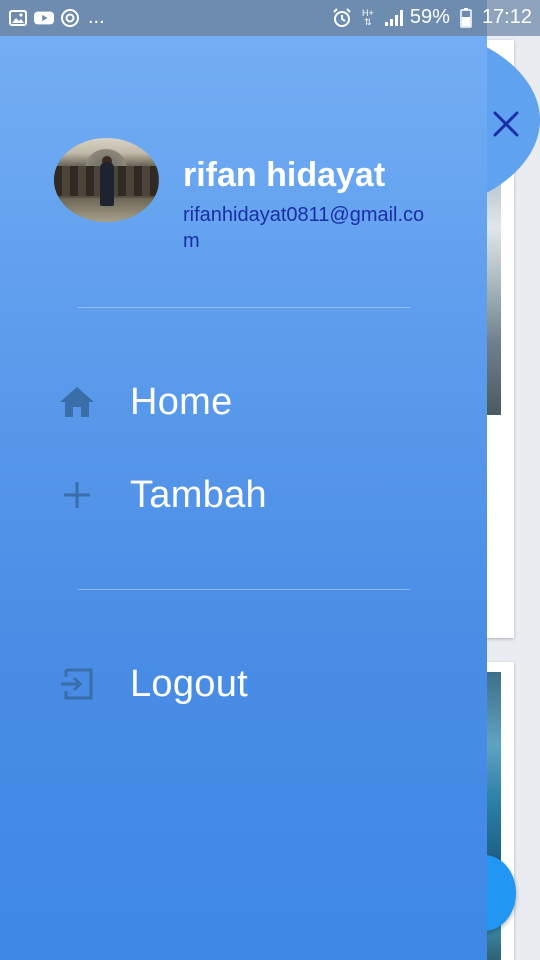  I want to click on menu-item-label: Tambah, so click(198, 494).